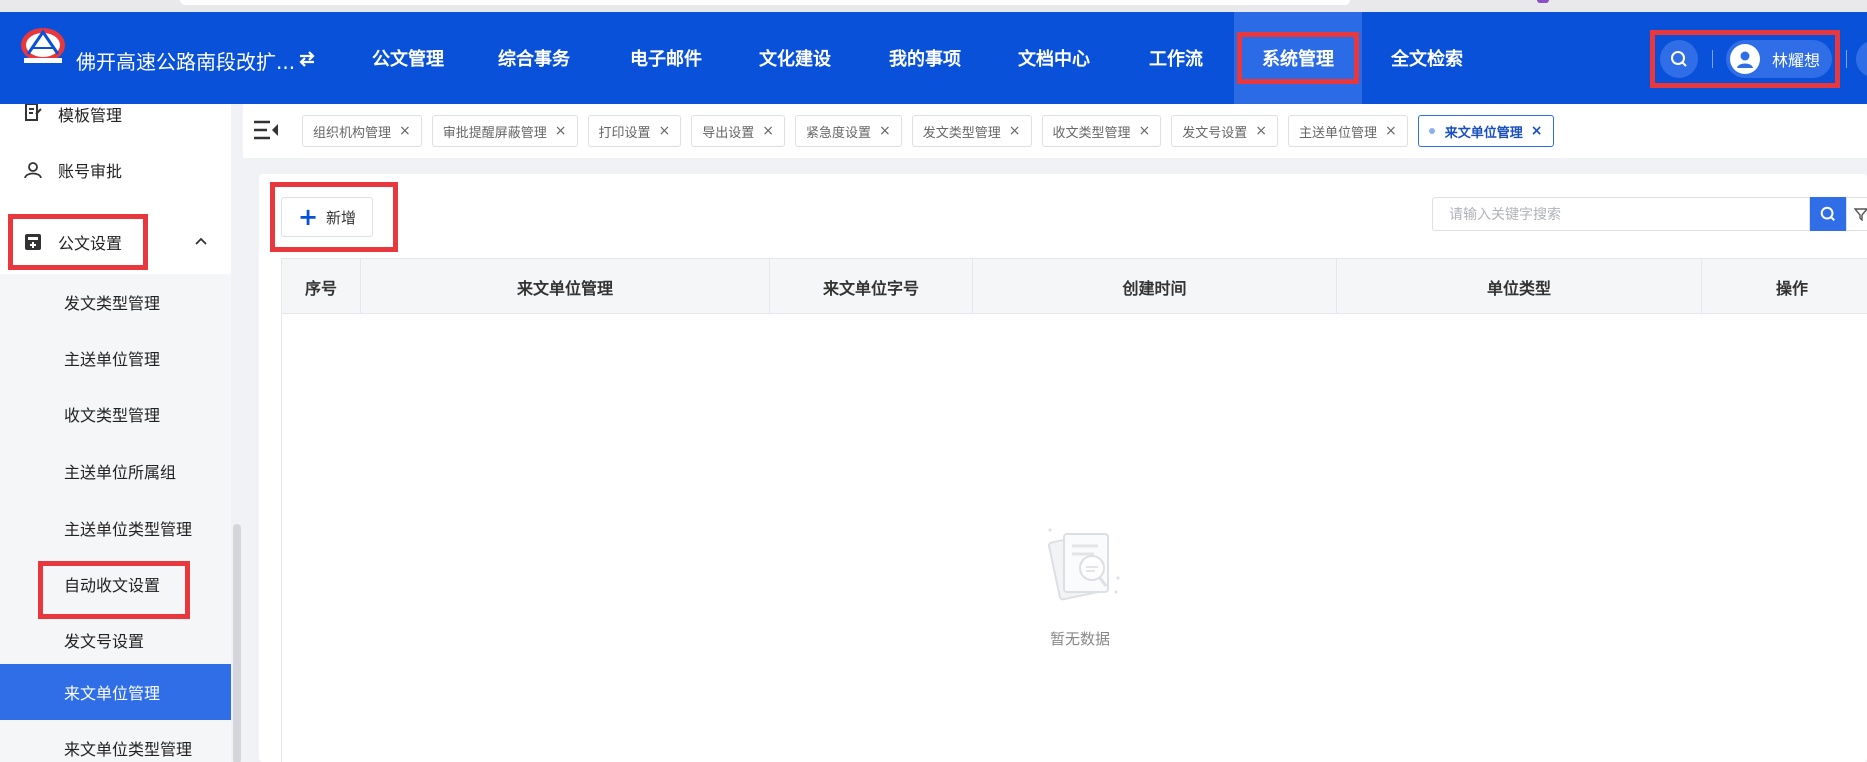  What do you see at coordinates (33, 170) in the screenshot?
I see `user-outline-icon` at bounding box center [33, 170].